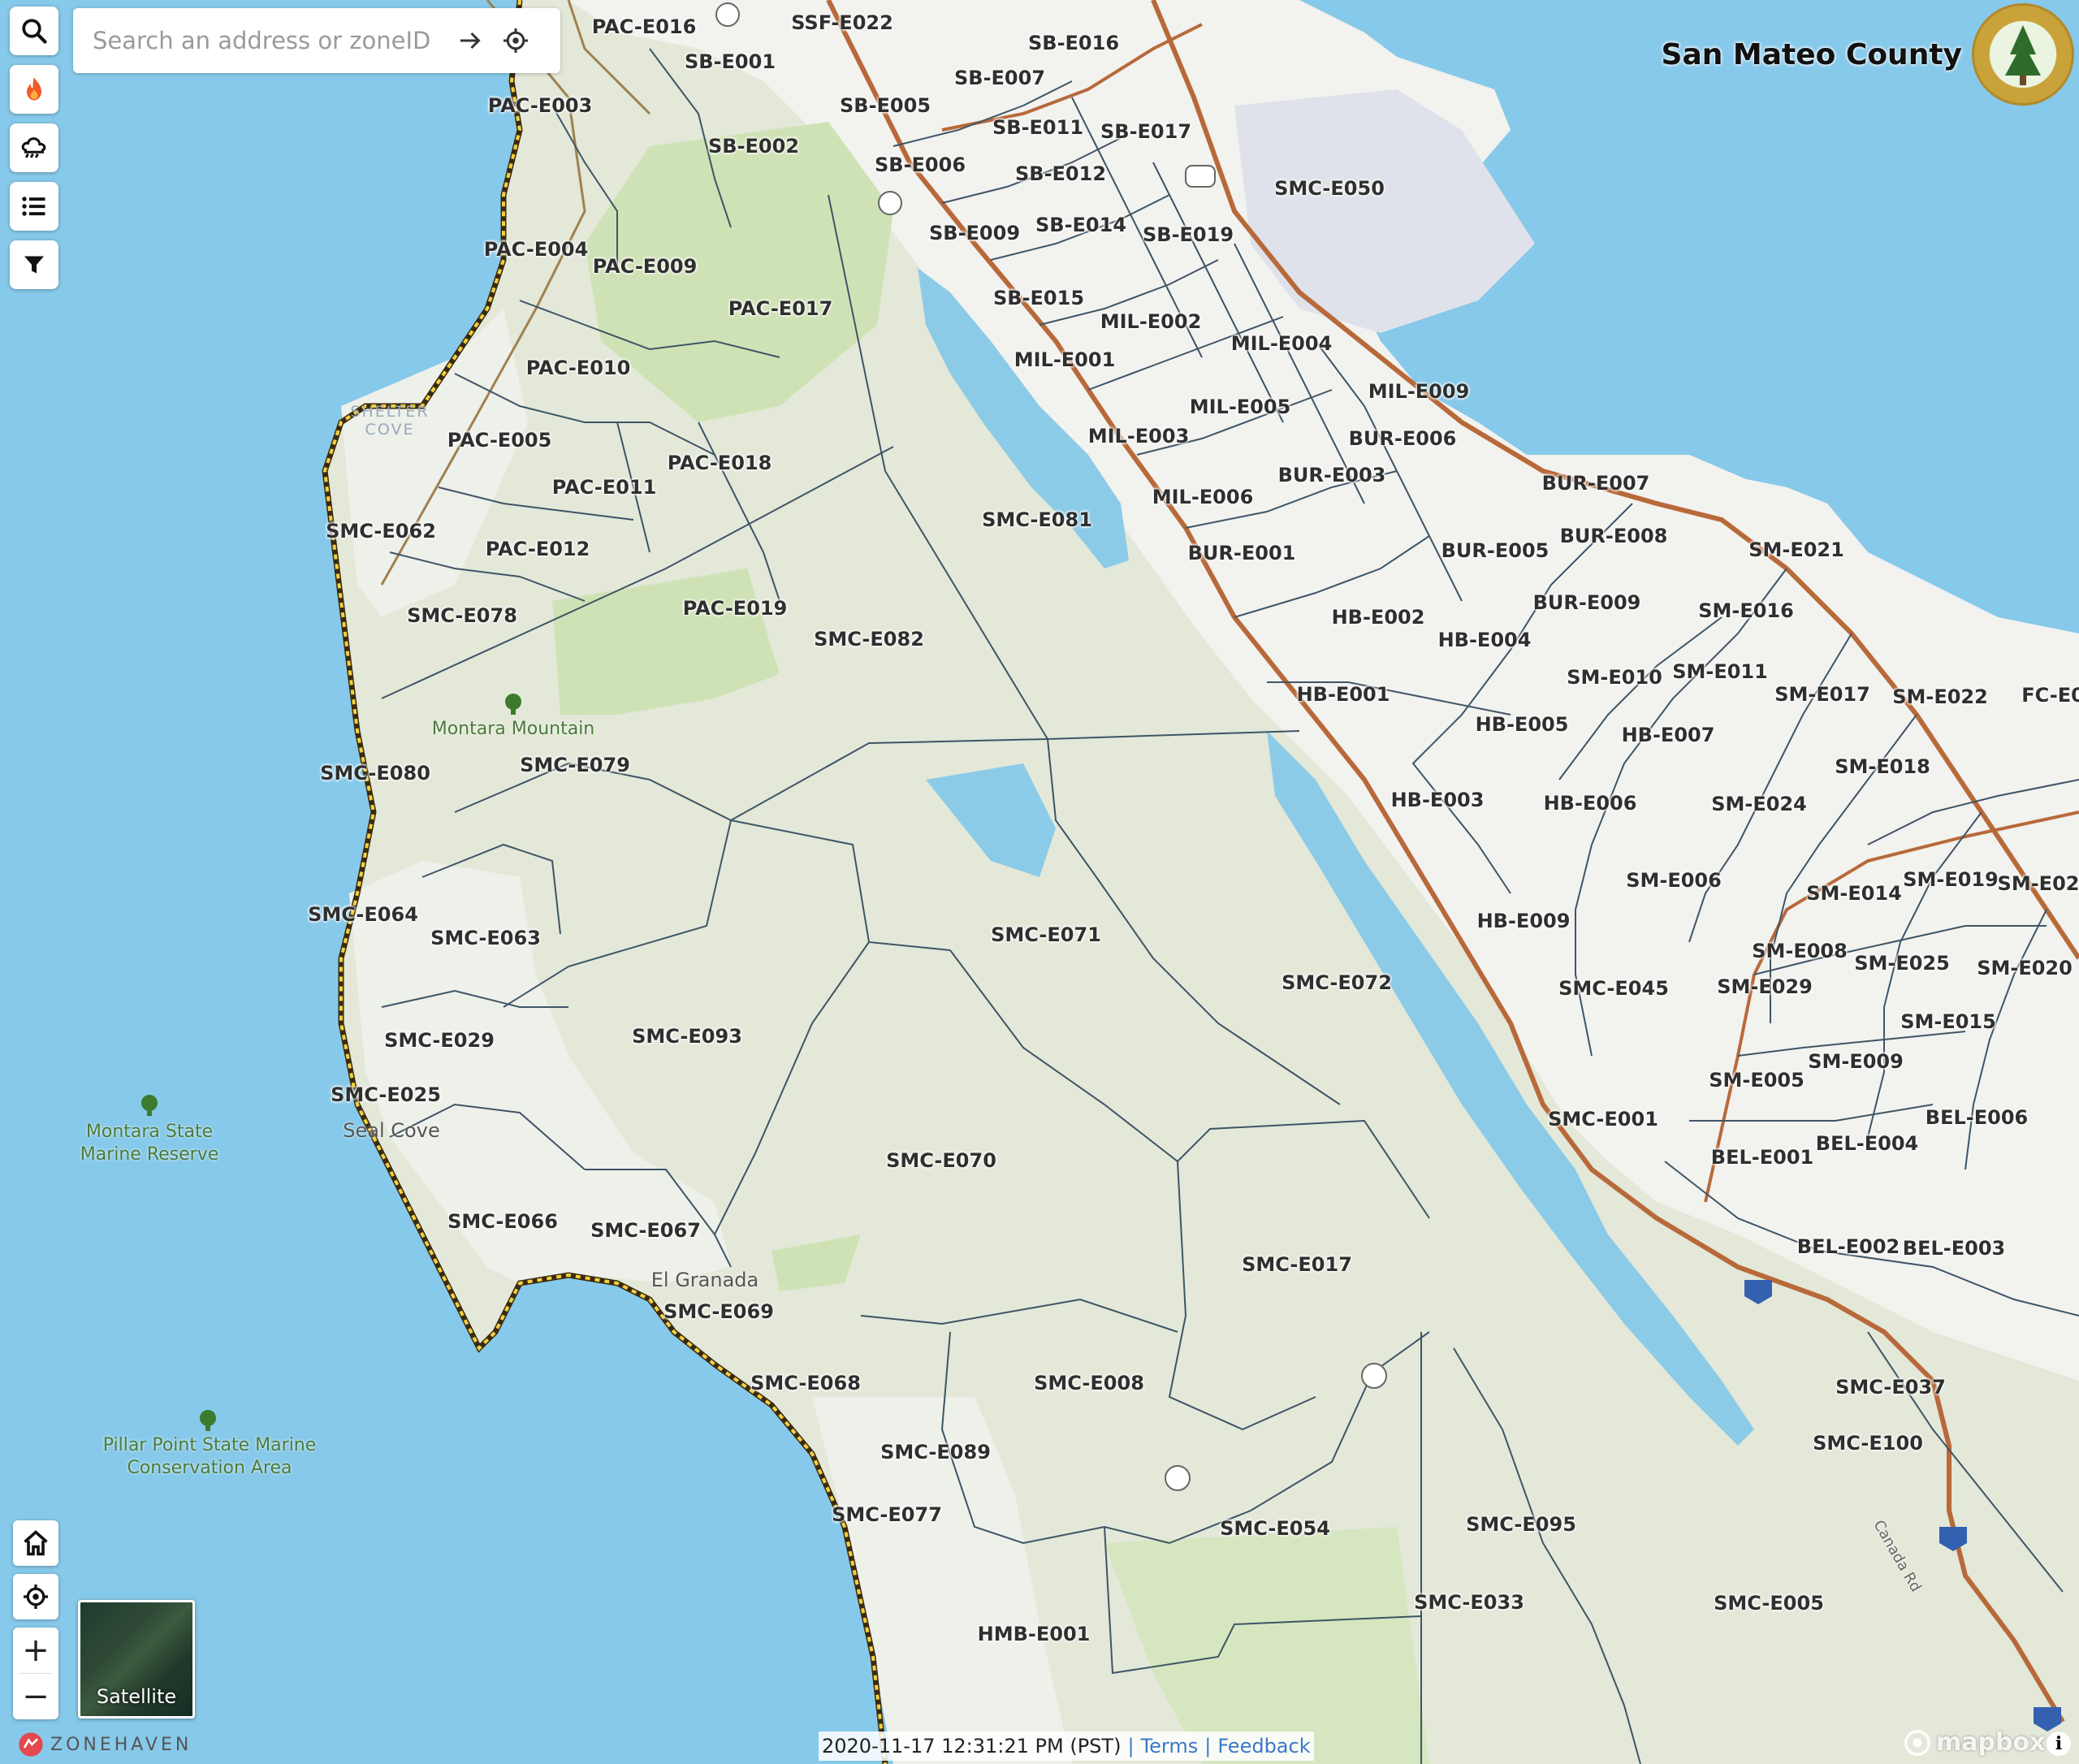 The height and width of the screenshot is (1764, 2079). Describe the element at coordinates (1587, 602) in the screenshot. I see `zone-label: BUR-E009` at that location.